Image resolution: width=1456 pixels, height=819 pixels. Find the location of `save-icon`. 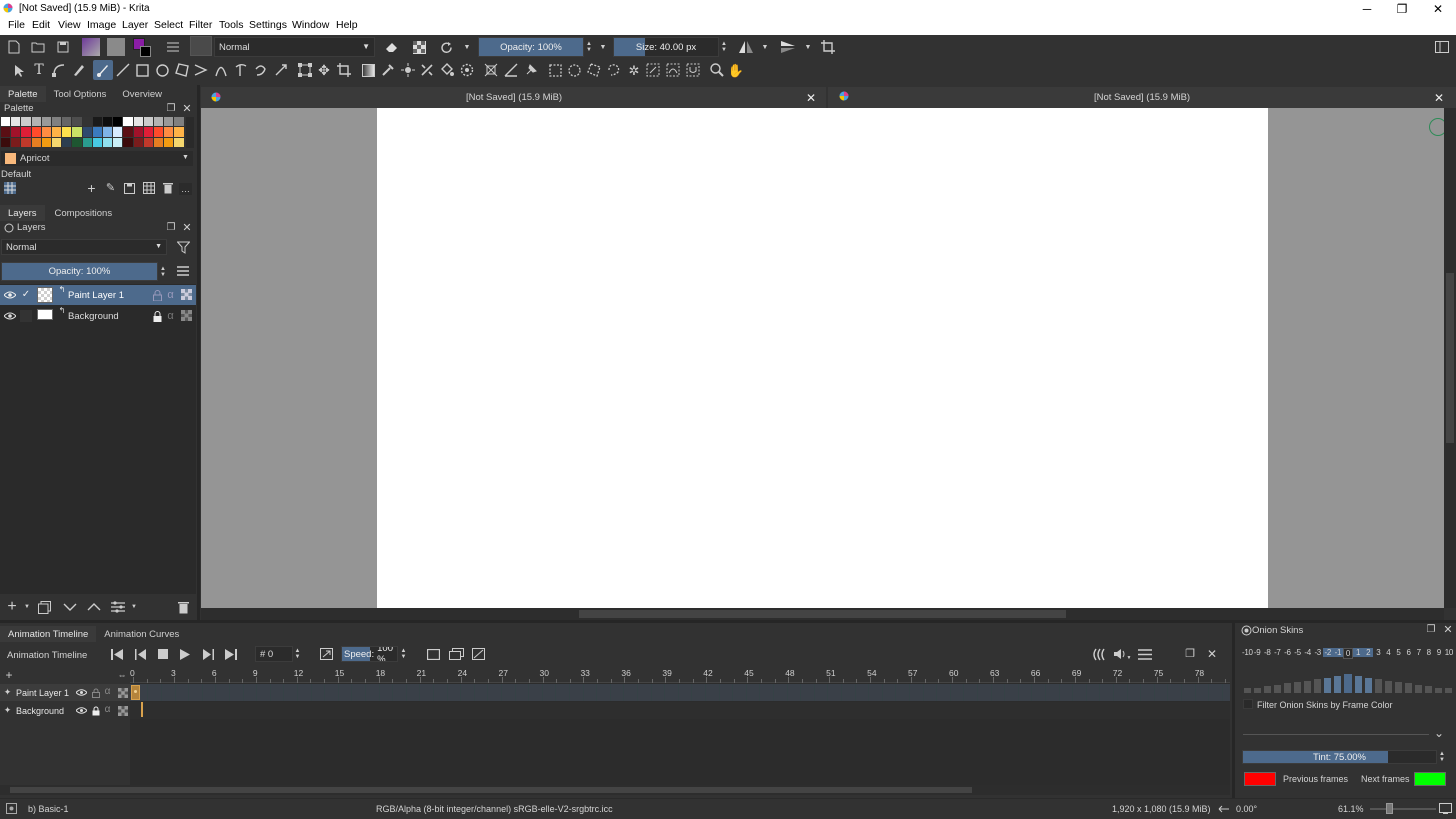

save-icon is located at coordinates (63, 47).